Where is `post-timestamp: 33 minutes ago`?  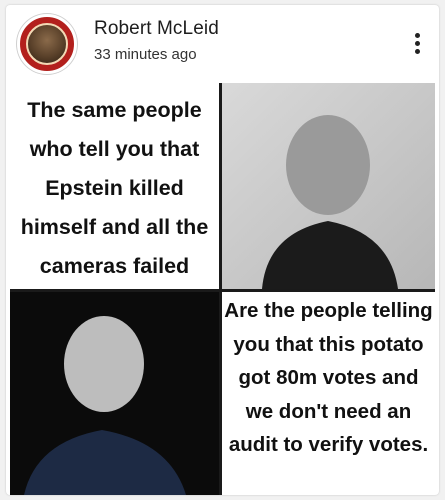
post-timestamp: 33 minutes ago is located at coordinates (145, 54).